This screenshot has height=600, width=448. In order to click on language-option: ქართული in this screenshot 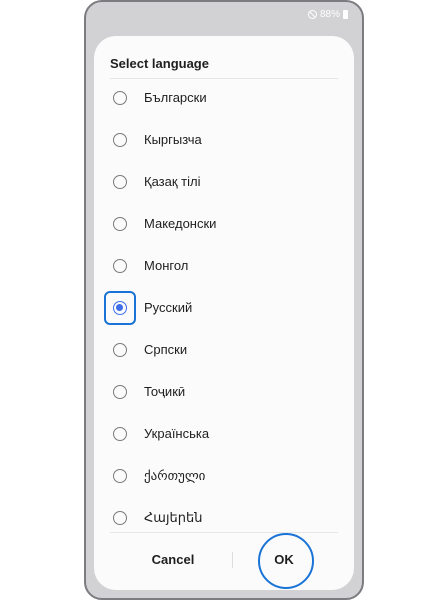, I will do `click(224, 476)`.